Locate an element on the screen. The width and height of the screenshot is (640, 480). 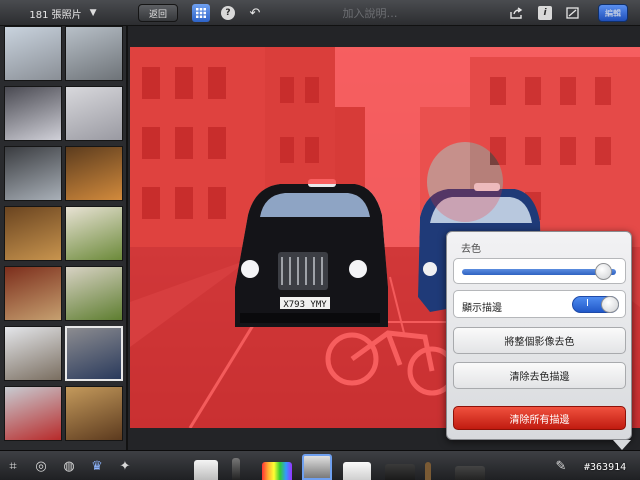
info-button: i is located at coordinates (545, 13).